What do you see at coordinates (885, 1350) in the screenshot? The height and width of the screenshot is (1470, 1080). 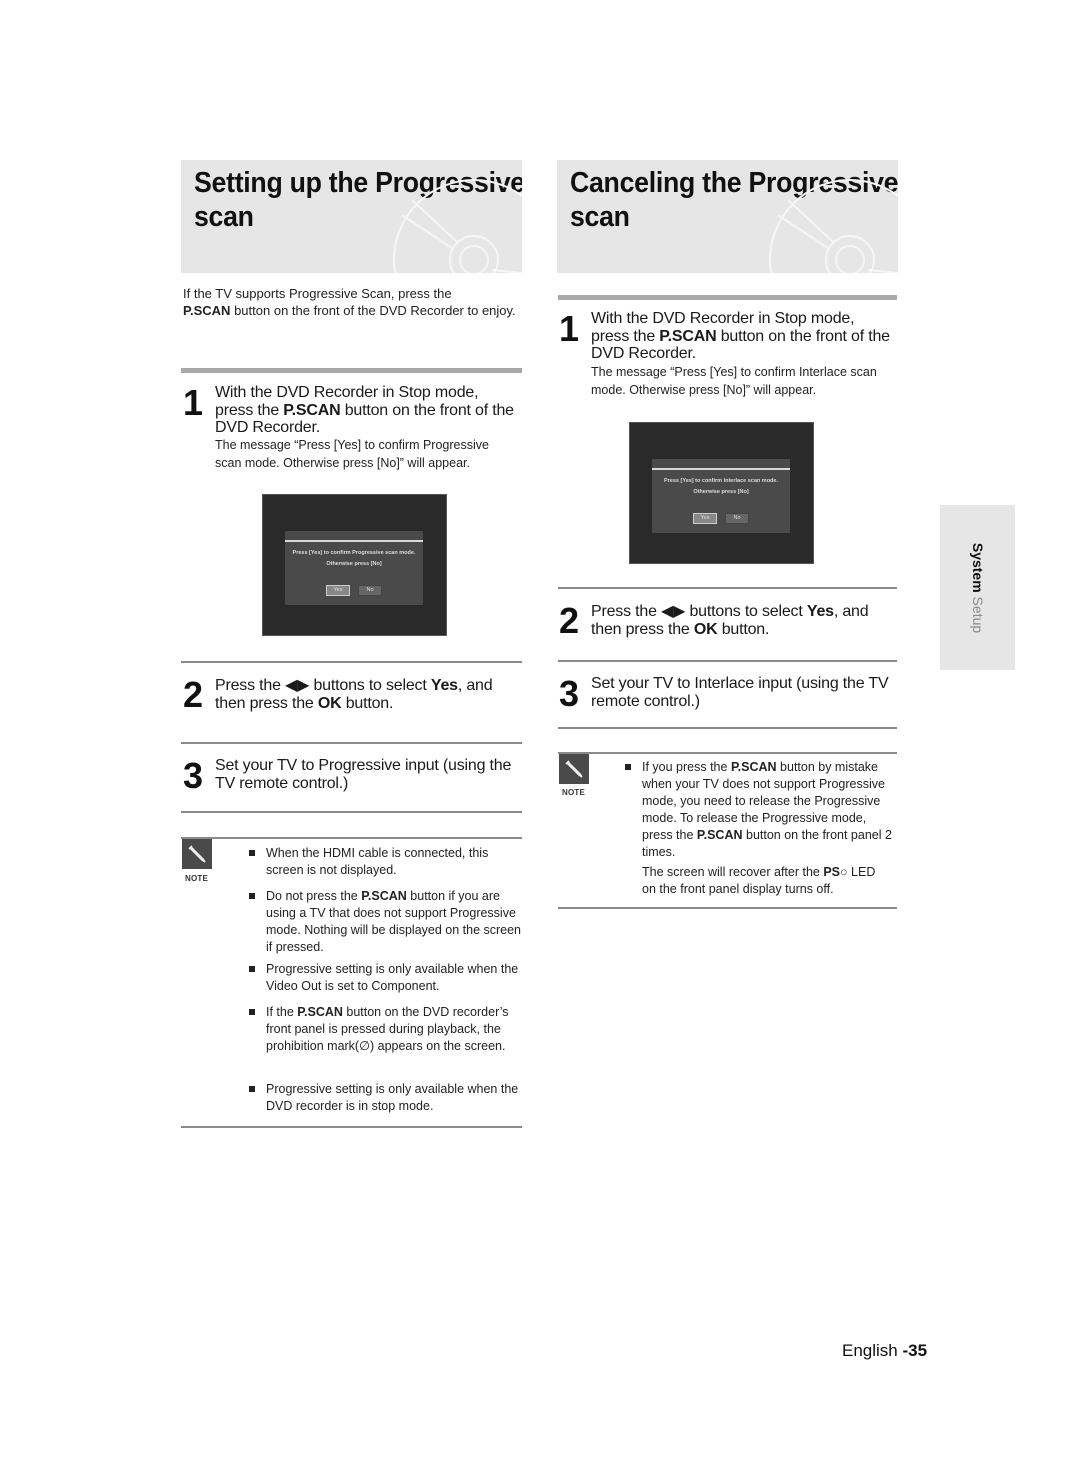 I see `page-number: English -35` at bounding box center [885, 1350].